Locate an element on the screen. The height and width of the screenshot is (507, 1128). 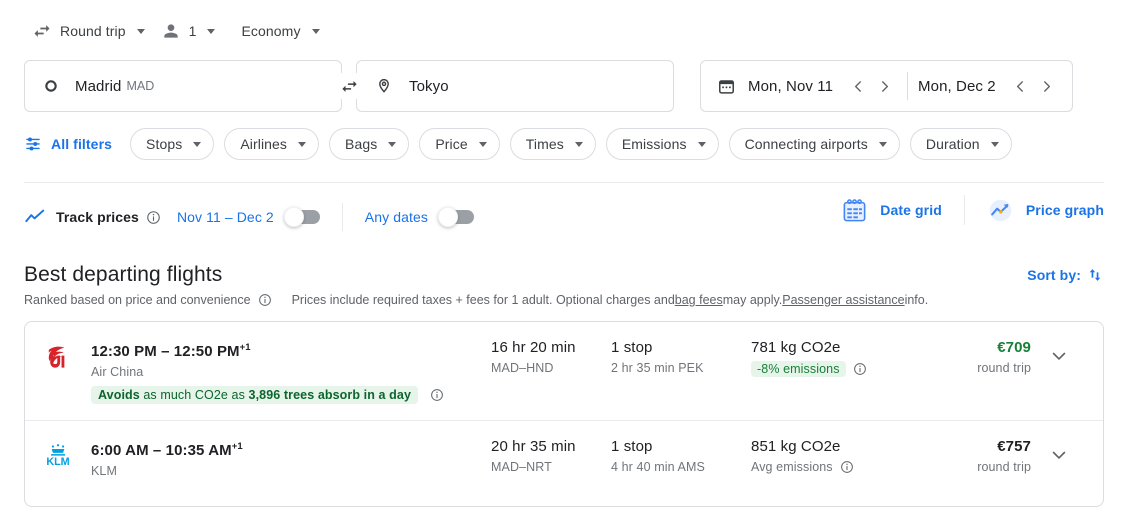
filter-chip-label: Price is located at coordinates (451, 144).